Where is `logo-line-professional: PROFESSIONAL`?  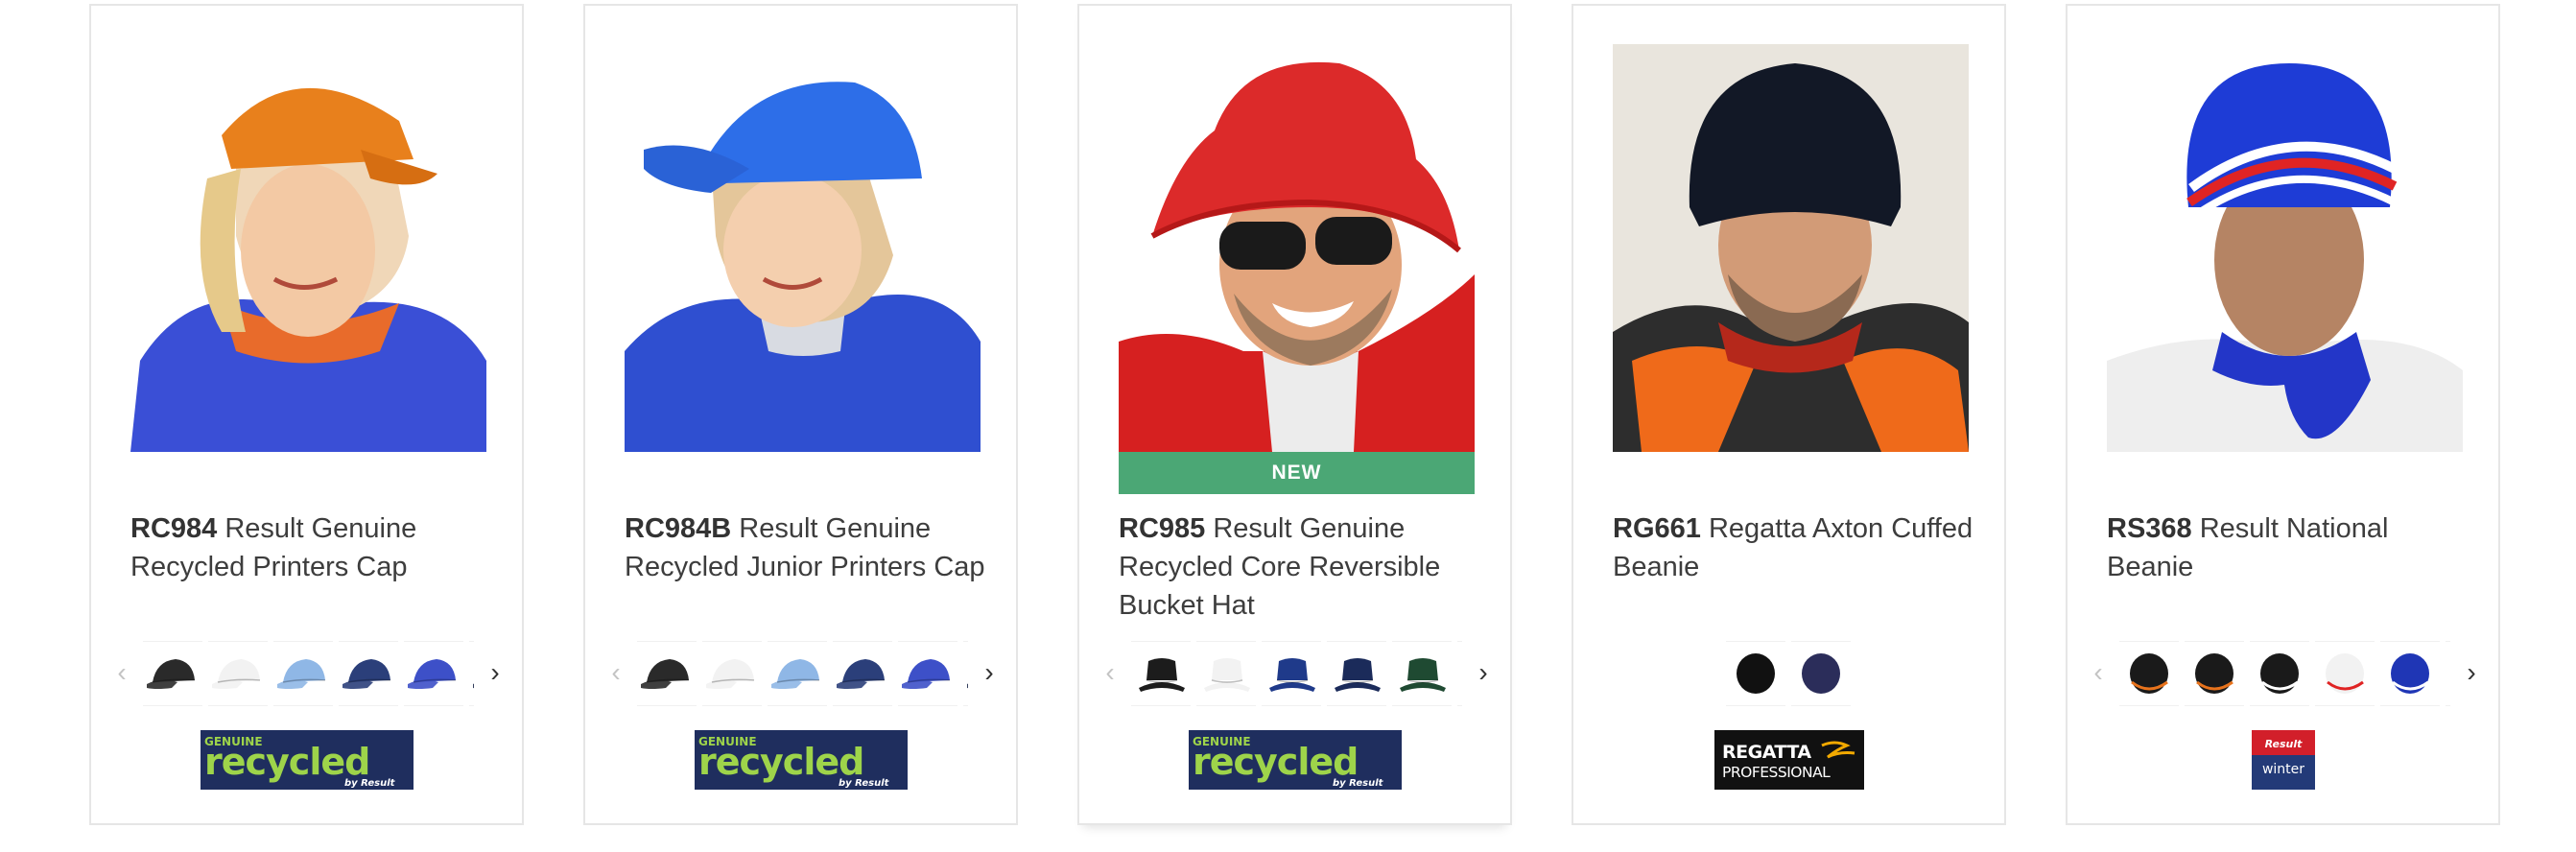
logo-line-professional: PROFESSIONAL is located at coordinates (1777, 772).